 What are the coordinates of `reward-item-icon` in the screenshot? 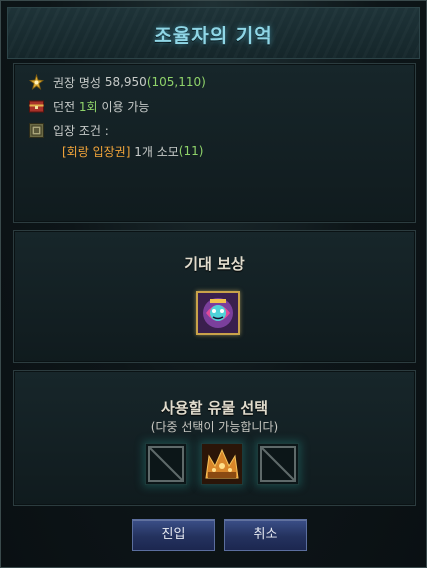 It's located at (218, 315).